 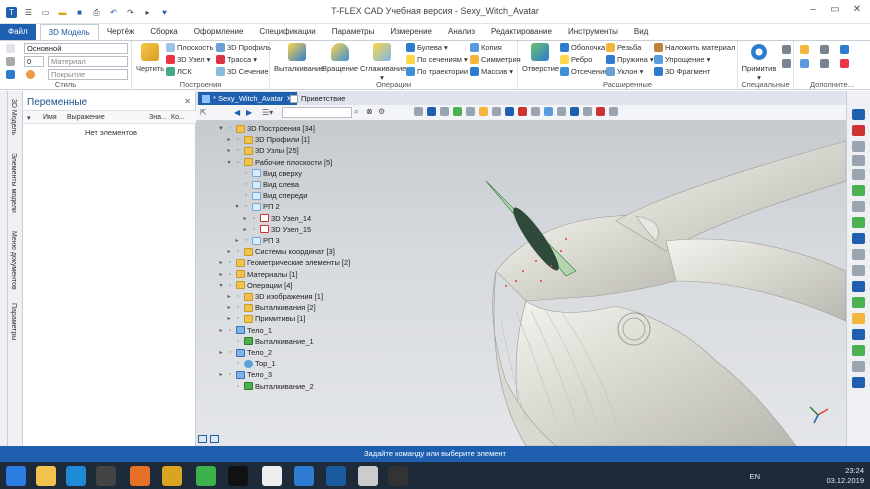 What do you see at coordinates (214, 439) in the screenshot?
I see `tile-icon` at bounding box center [214, 439].